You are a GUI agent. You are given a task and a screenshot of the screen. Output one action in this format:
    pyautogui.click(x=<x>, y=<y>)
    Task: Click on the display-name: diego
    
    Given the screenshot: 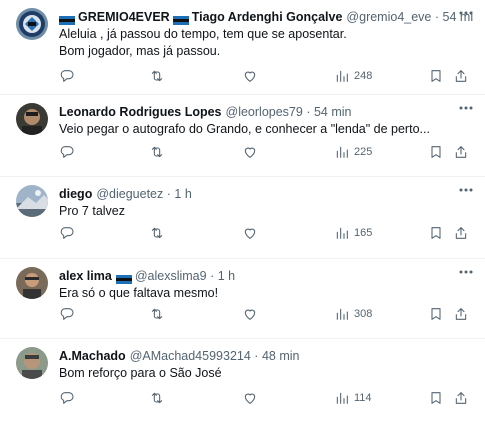 What is the action you would take?
    pyautogui.click(x=75, y=194)
    